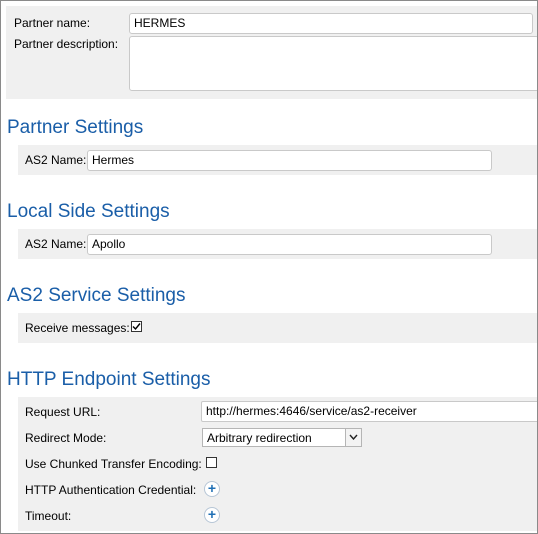  I want to click on checkmark-icon, so click(136, 327).